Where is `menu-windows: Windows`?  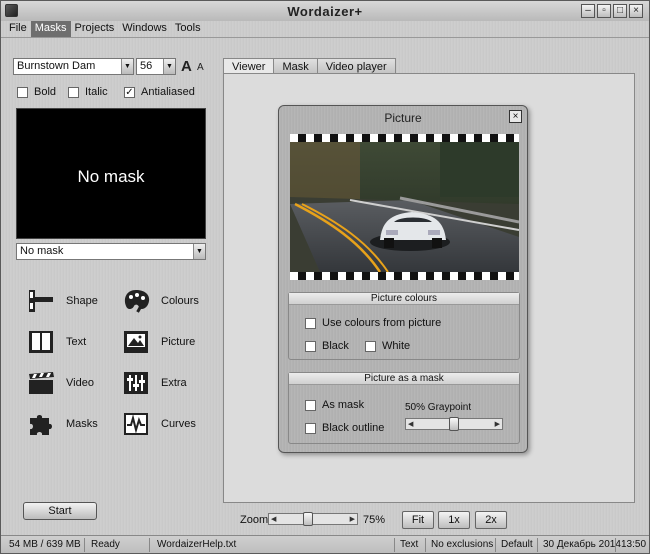 menu-windows: Windows is located at coordinates (144, 29).